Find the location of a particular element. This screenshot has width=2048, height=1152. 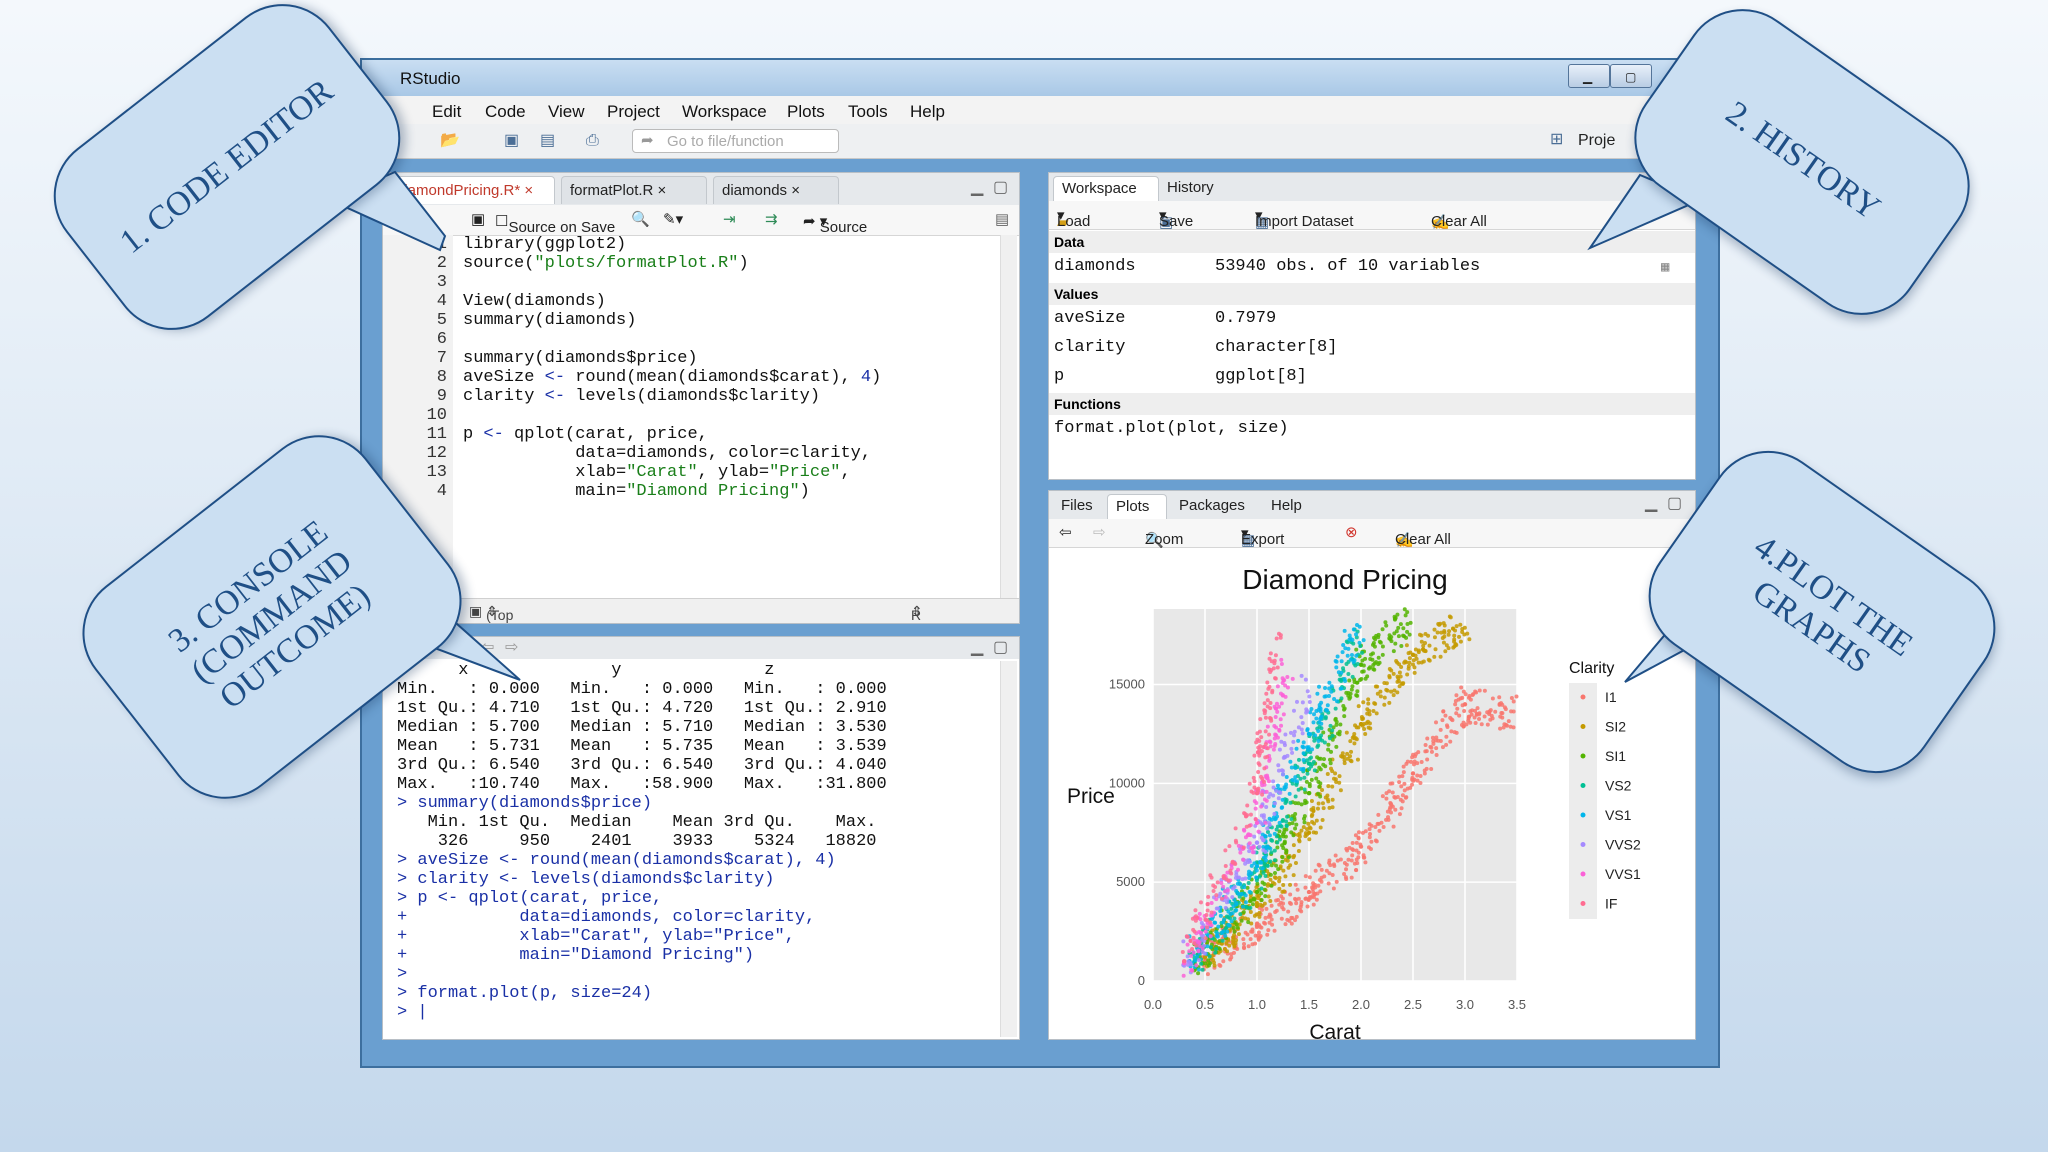

save-all-icon: ▤ is located at coordinates (547, 141).